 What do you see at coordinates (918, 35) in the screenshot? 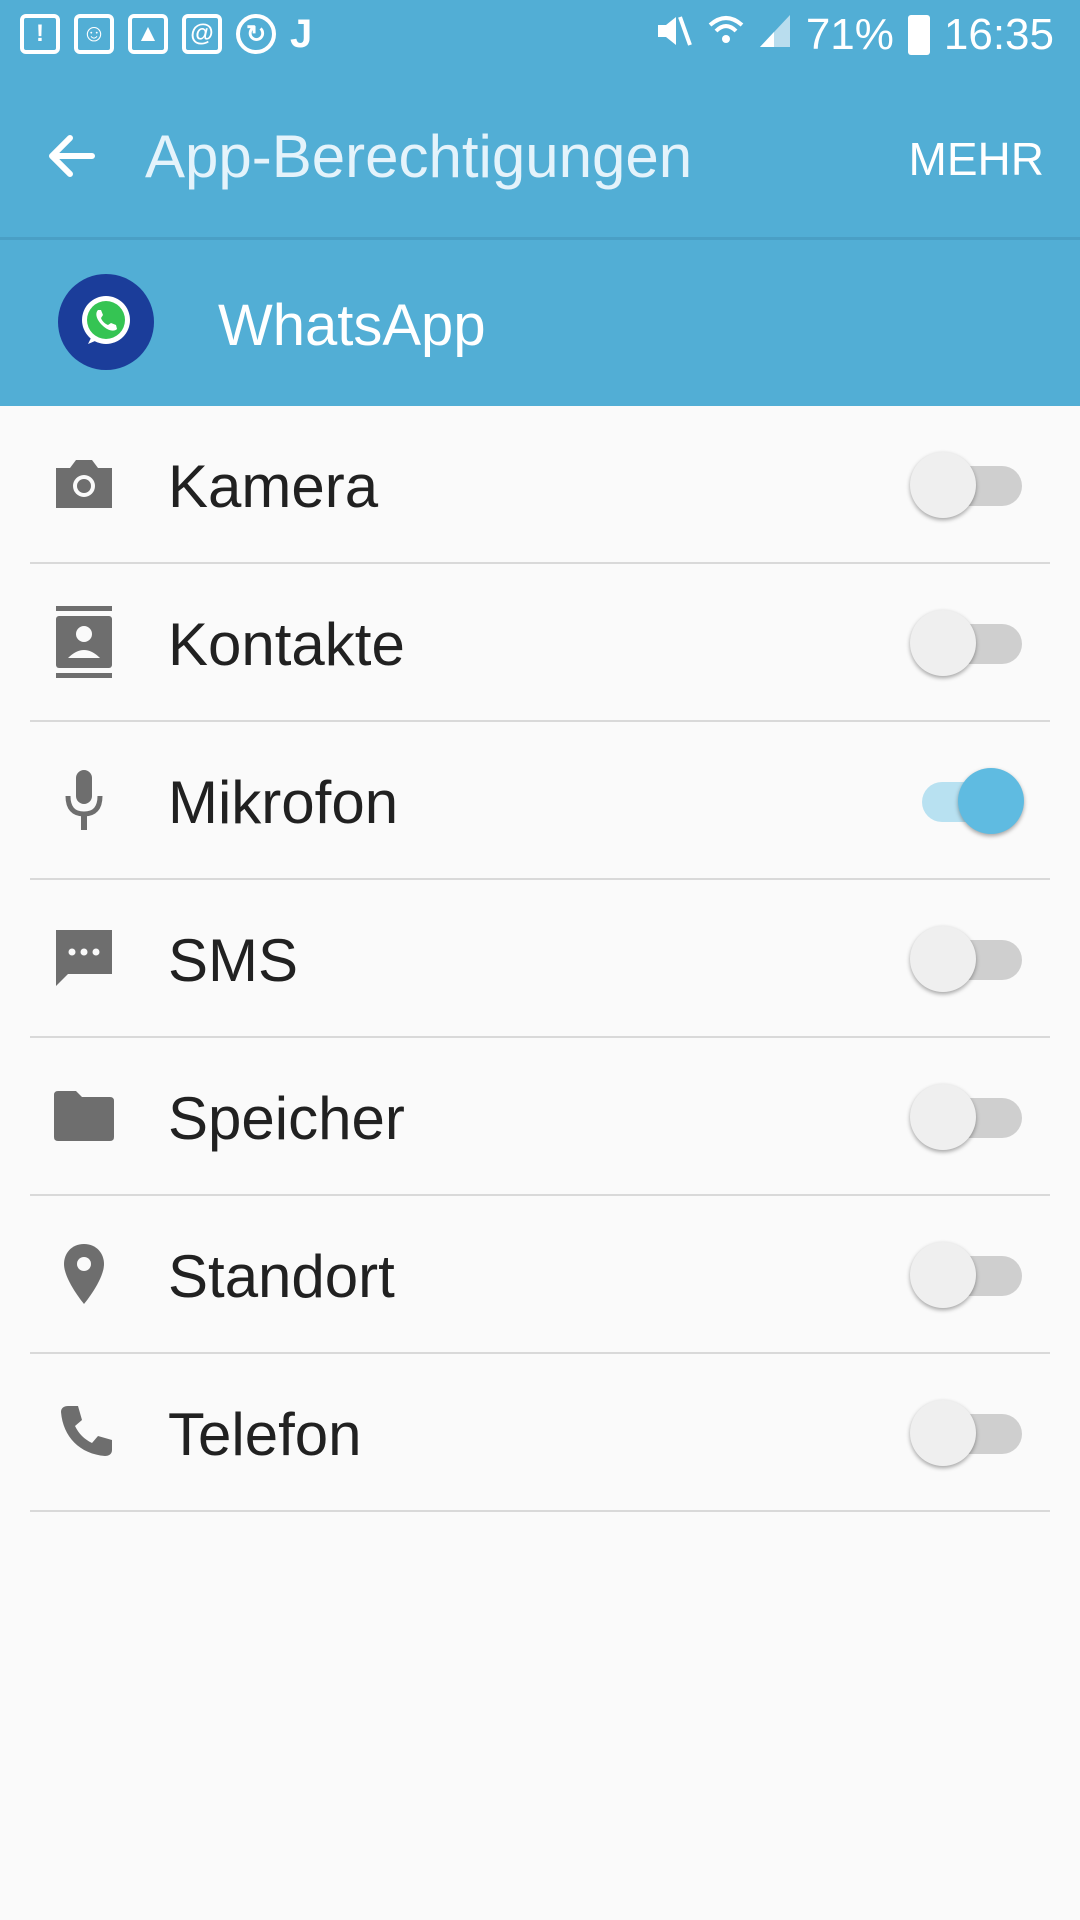
I see `battery-icon` at bounding box center [918, 35].